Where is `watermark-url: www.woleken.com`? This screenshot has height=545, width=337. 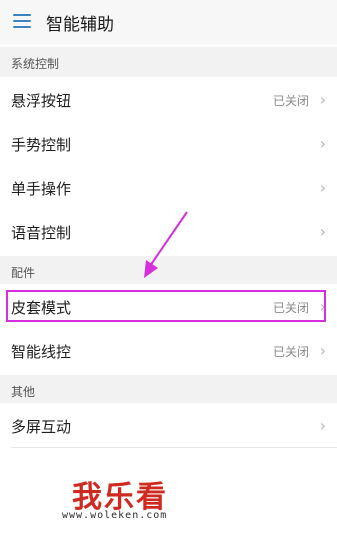
watermark-url: www.woleken.com is located at coordinates (115, 515).